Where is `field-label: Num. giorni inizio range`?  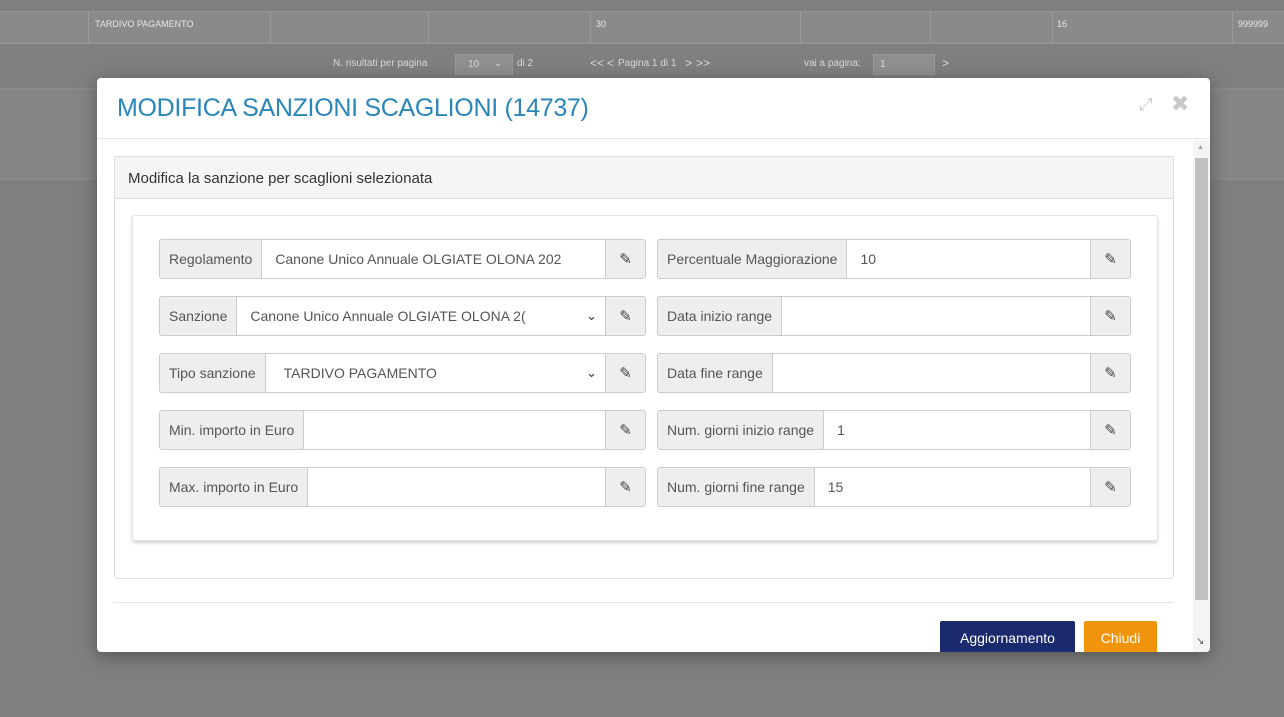 field-label: Num. giorni inizio range is located at coordinates (741, 430).